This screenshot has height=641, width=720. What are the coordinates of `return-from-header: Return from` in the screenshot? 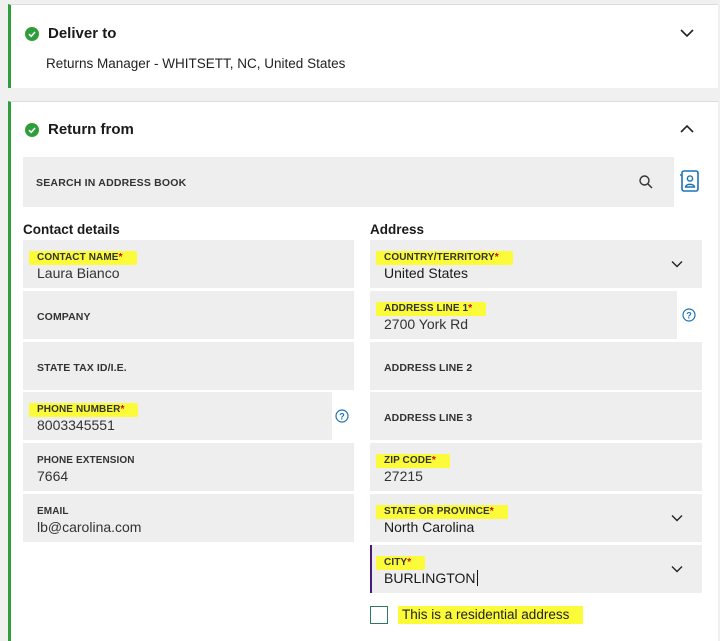 It's located at (79, 129).